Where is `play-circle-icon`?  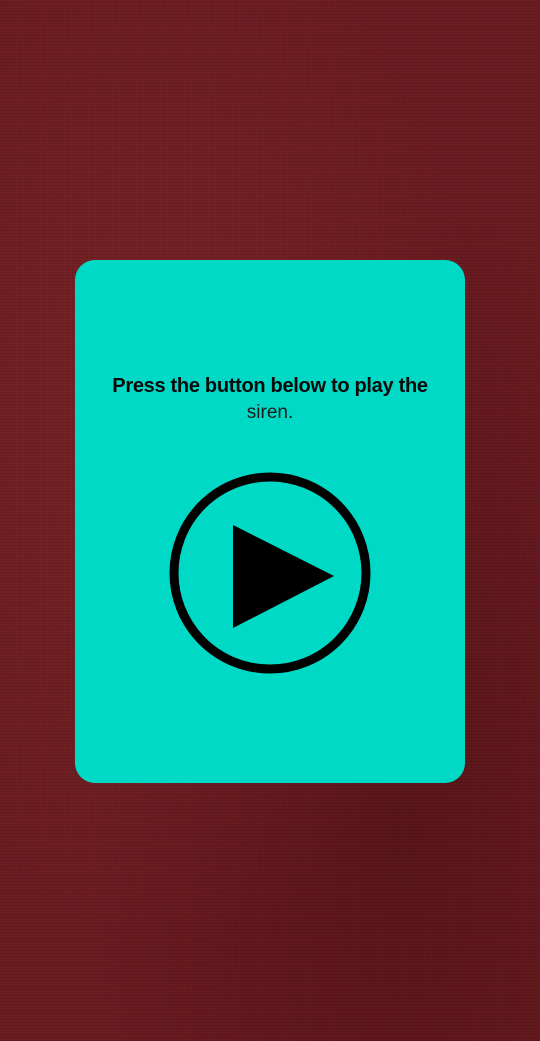 play-circle-icon is located at coordinates (270, 573).